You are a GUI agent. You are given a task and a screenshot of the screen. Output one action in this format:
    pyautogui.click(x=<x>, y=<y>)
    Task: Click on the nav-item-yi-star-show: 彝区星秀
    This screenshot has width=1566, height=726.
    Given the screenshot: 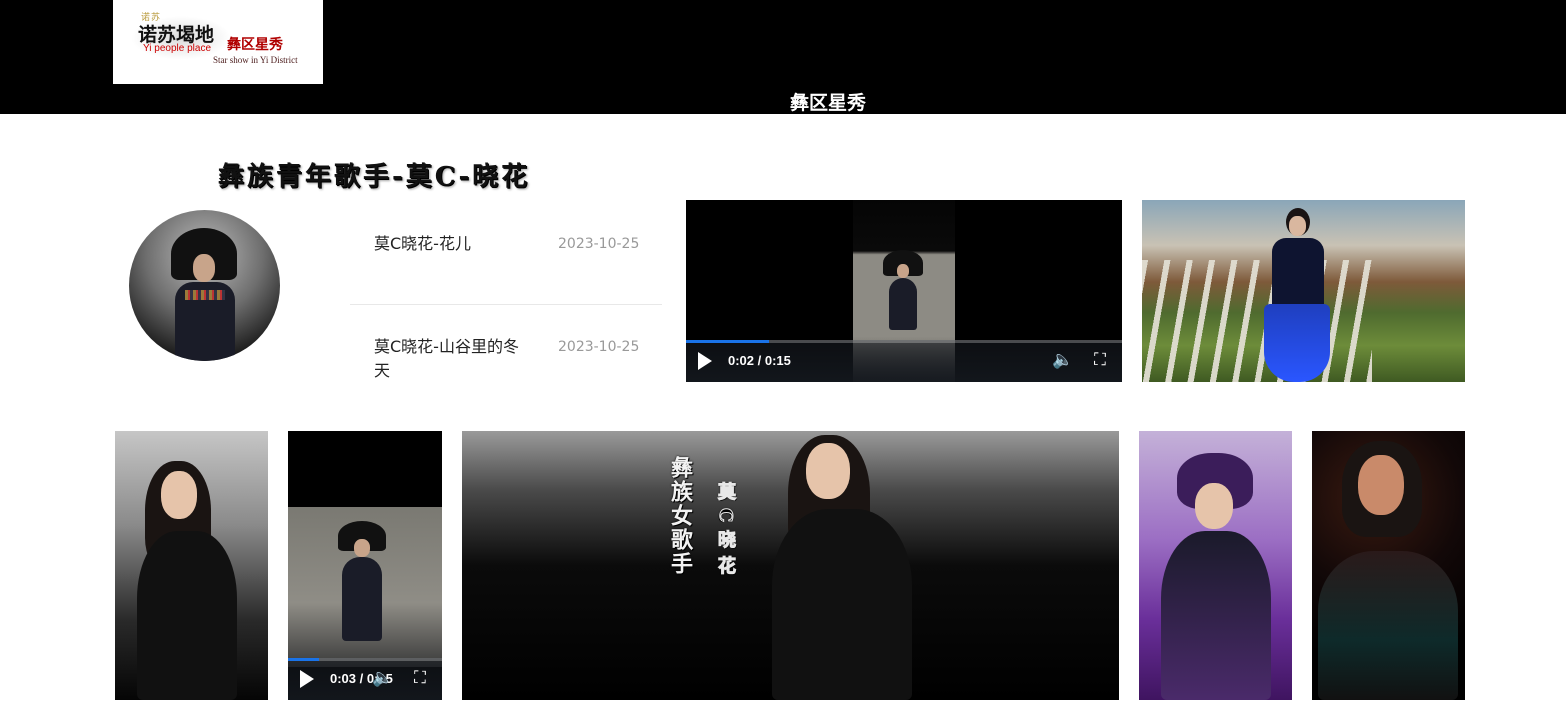 What is the action you would take?
    pyautogui.click(x=828, y=101)
    